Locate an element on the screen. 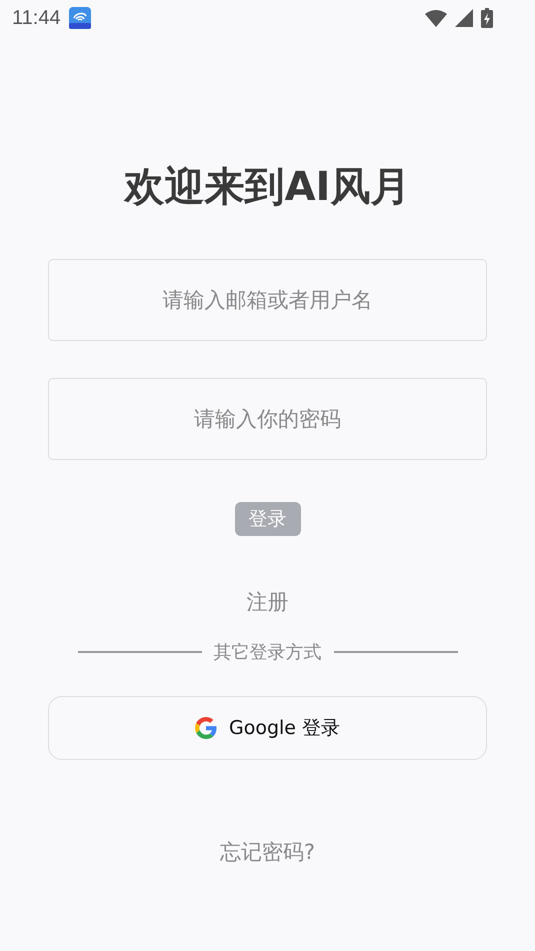 The image size is (535, 951). wifi-icon is located at coordinates (436, 18).